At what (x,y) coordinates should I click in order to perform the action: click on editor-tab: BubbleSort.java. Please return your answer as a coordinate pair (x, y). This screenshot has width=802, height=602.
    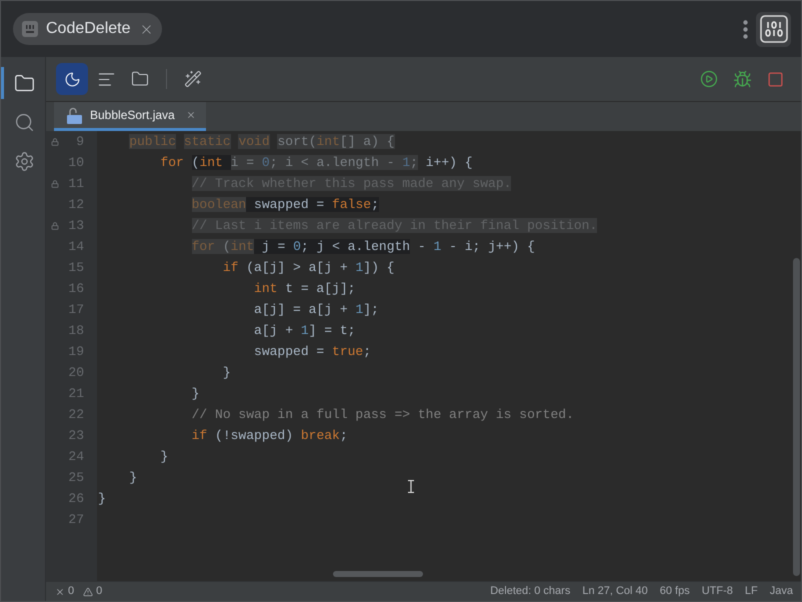
    Looking at the image, I should click on (130, 116).